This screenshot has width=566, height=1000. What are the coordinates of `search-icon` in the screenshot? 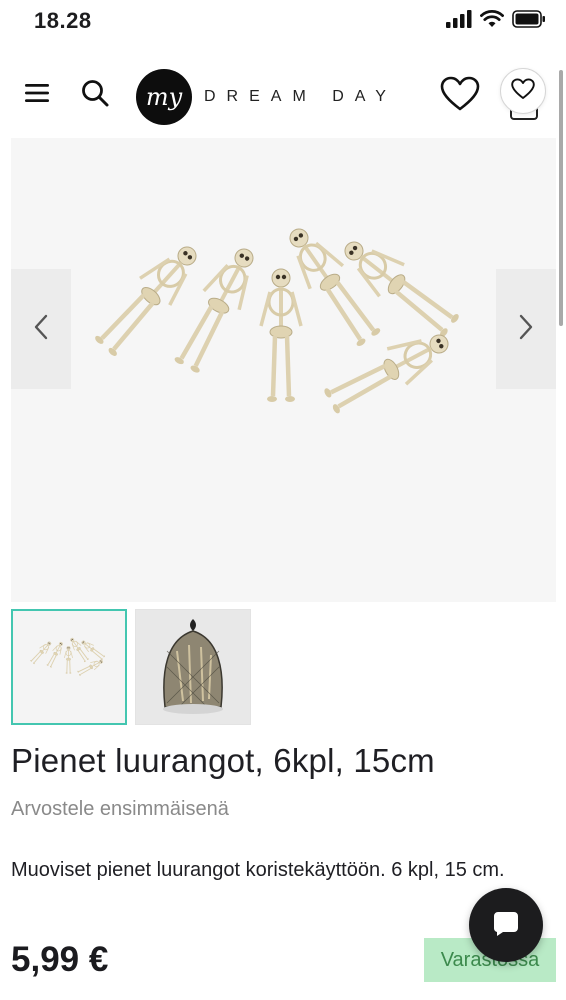 It's located at (95, 95).